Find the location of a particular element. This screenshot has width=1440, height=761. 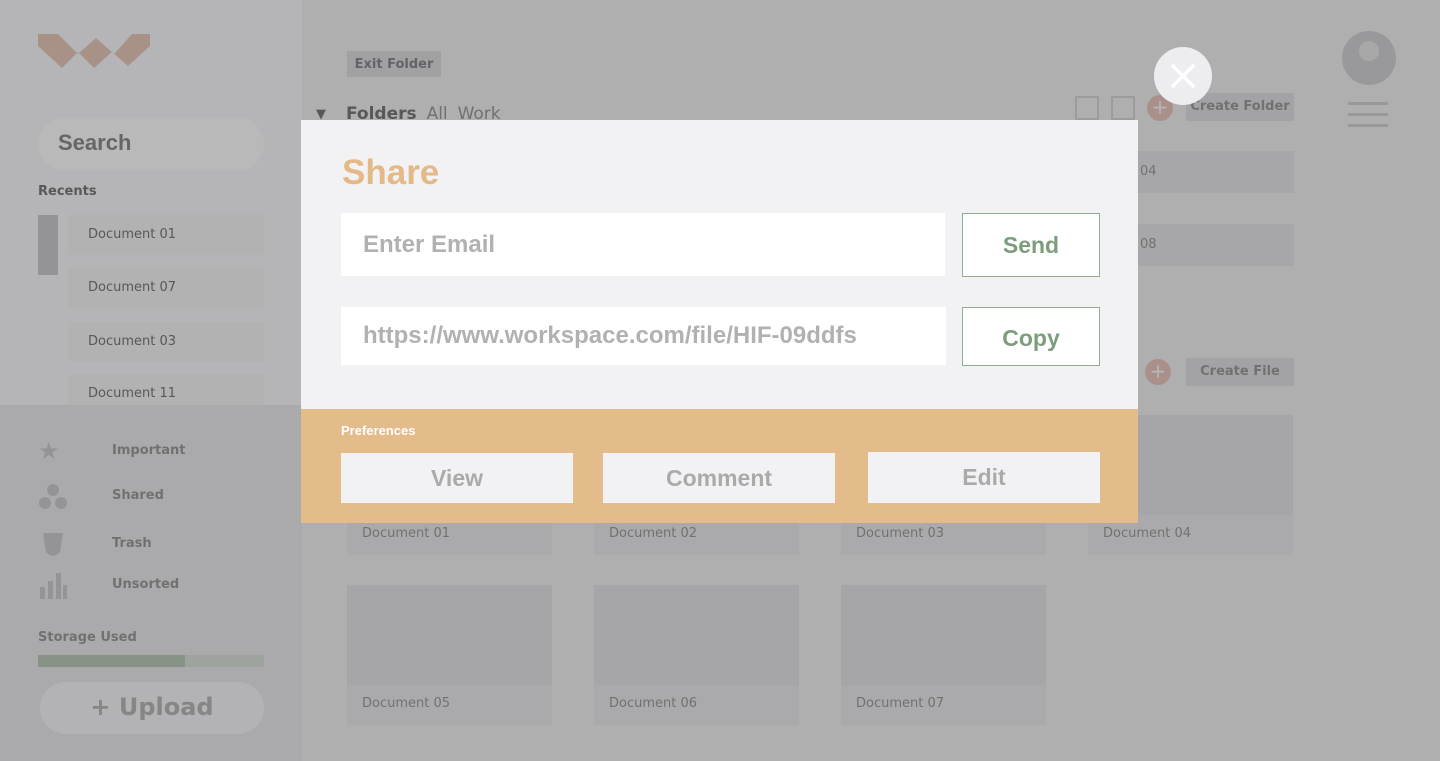

close-button is located at coordinates (1183, 76).